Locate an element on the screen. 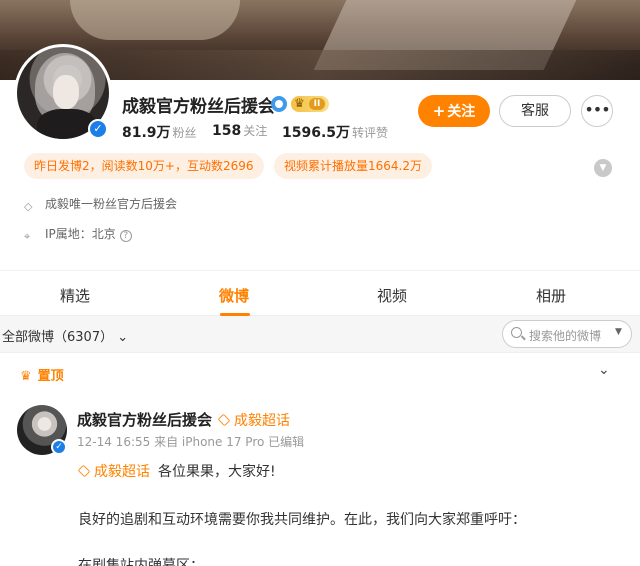 Image resolution: width=640 pixels, height=566 pixels. crown-level: II is located at coordinates (317, 104).